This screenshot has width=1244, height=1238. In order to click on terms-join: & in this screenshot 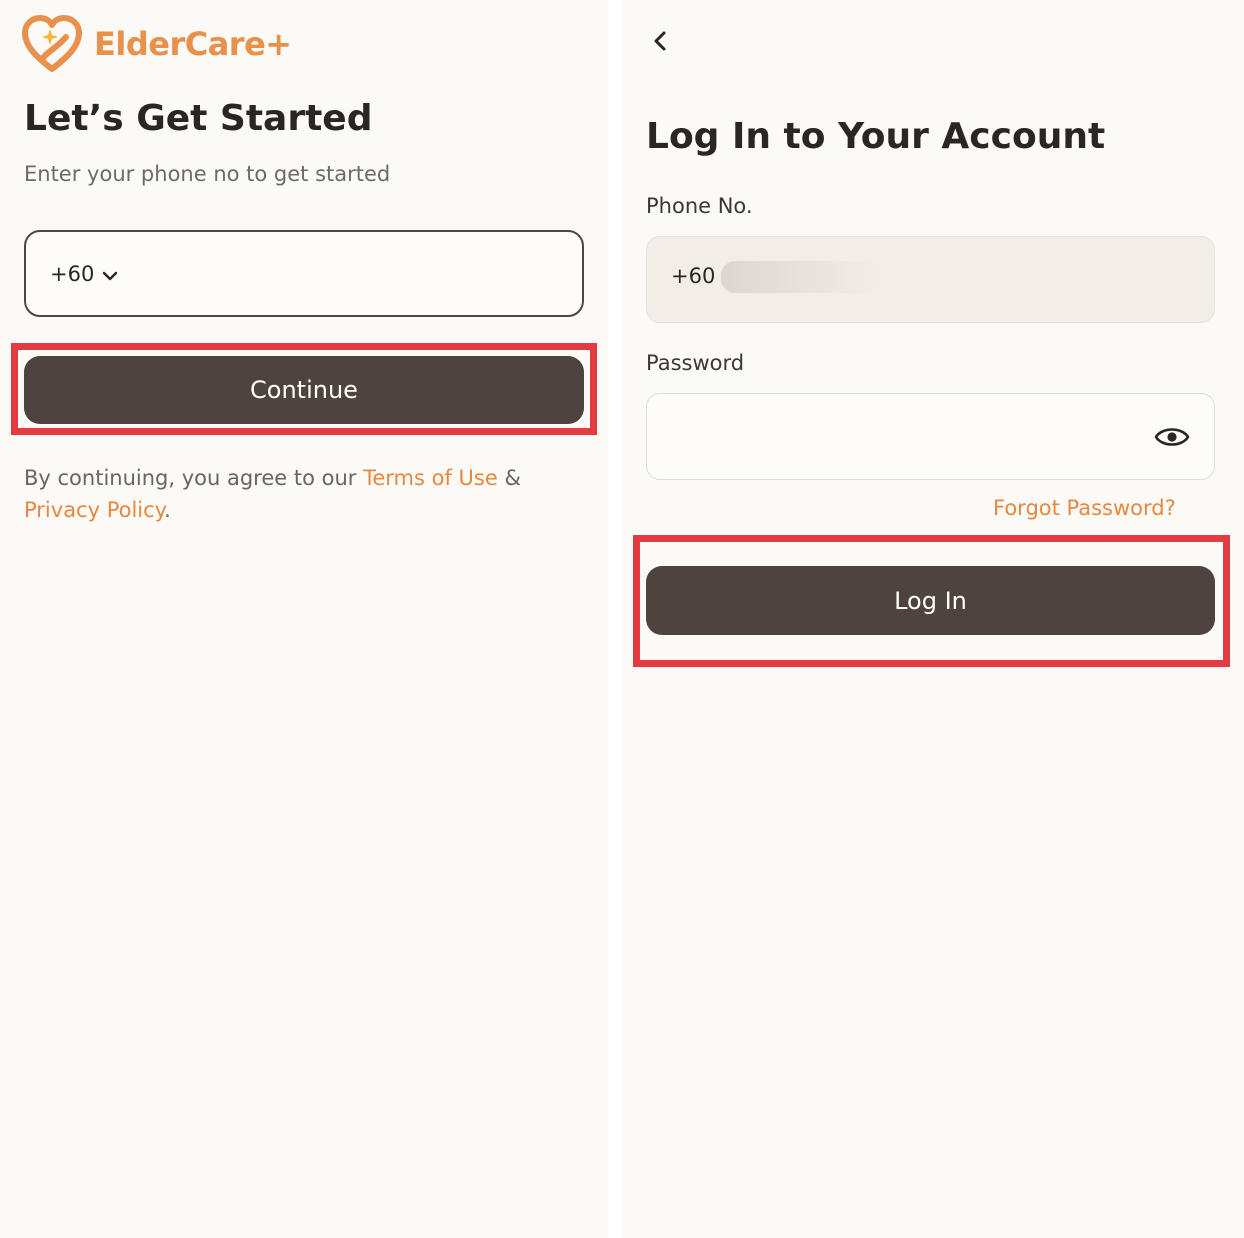, I will do `click(509, 478)`.